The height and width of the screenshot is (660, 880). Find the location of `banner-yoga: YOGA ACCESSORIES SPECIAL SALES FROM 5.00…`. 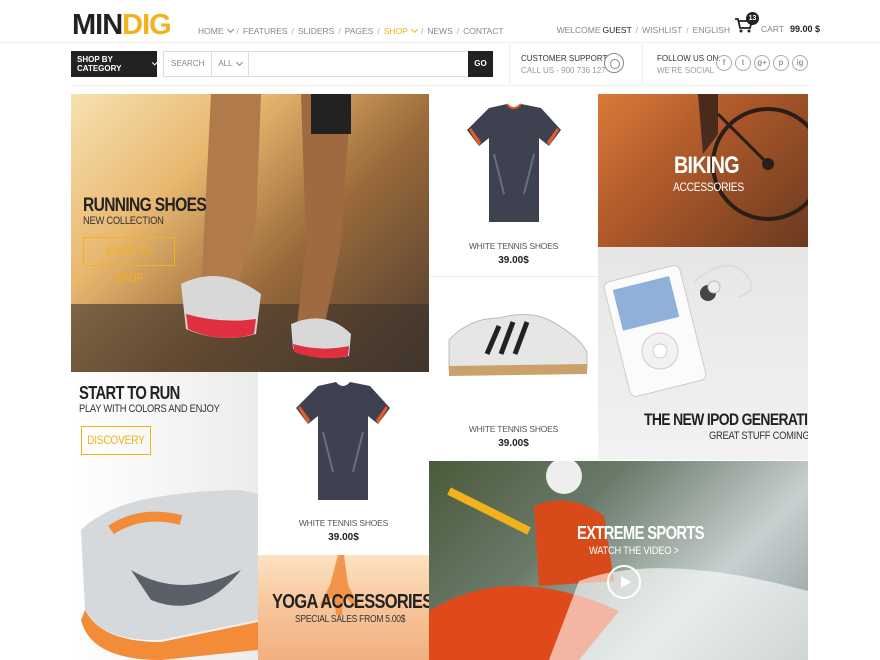

banner-yoga: YOGA ACCESSORIES SPECIAL SALES FROM 5.00… is located at coordinates (343, 607).